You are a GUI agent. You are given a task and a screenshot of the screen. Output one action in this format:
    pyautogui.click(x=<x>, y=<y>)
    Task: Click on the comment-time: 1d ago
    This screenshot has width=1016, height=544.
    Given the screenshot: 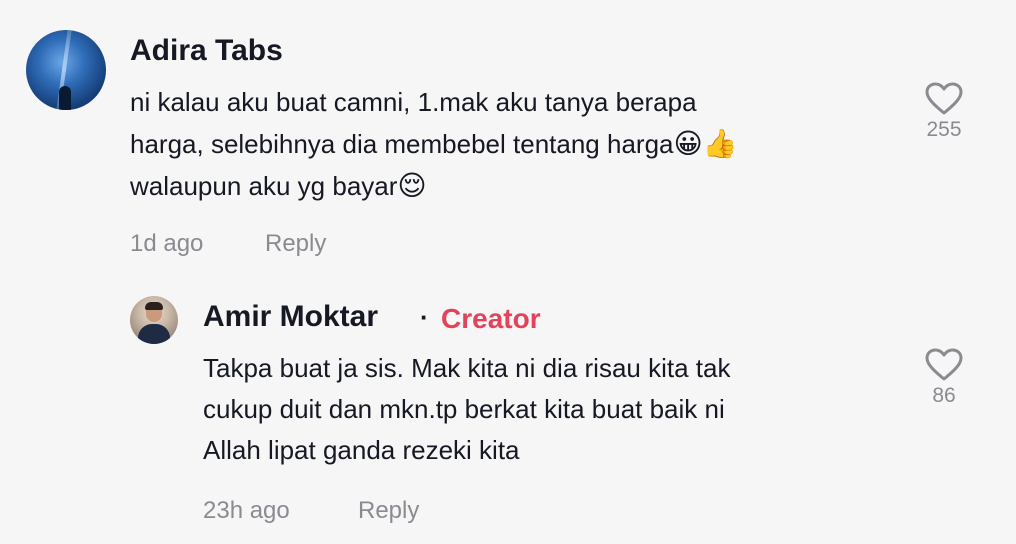 What is the action you would take?
    pyautogui.click(x=167, y=243)
    